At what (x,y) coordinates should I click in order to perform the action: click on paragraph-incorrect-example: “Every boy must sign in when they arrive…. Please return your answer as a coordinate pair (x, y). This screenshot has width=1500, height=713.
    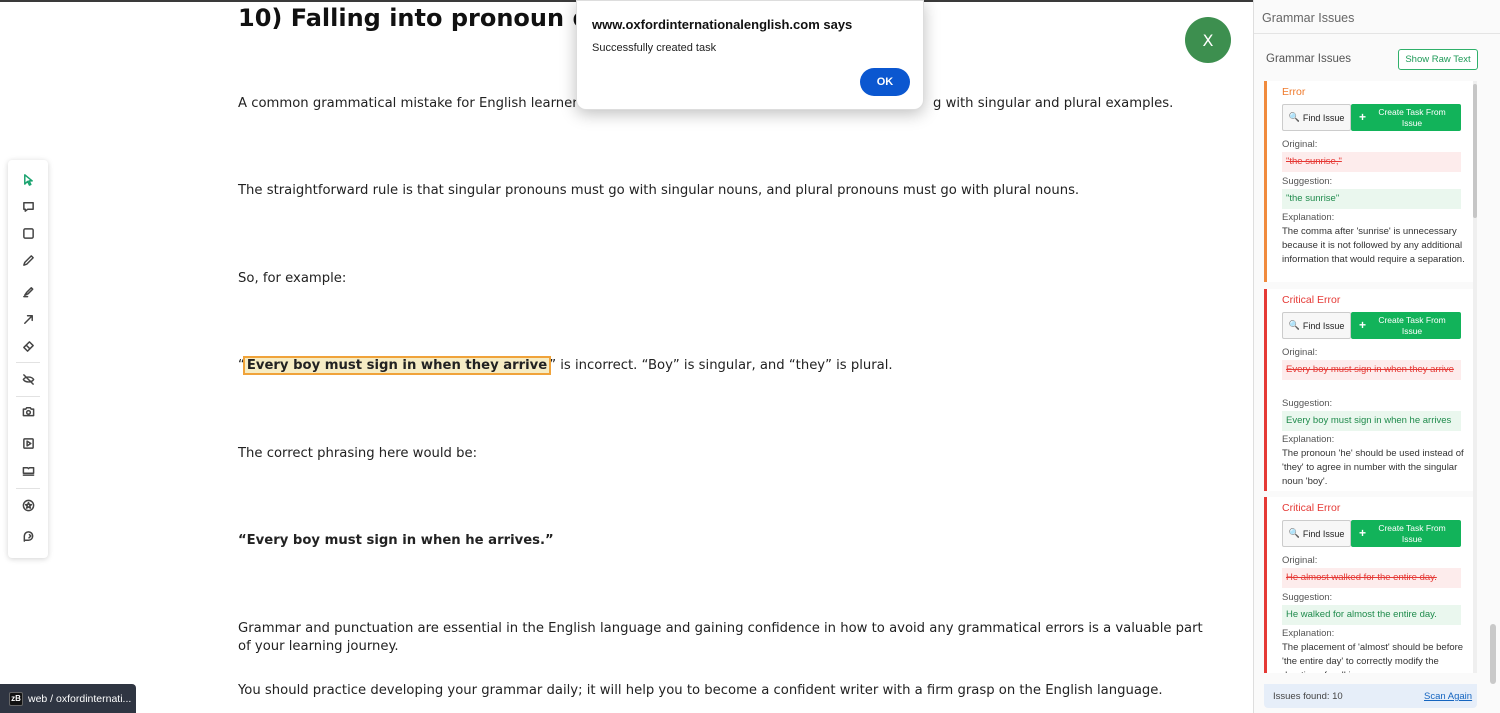
    Looking at the image, I should click on (565, 365).